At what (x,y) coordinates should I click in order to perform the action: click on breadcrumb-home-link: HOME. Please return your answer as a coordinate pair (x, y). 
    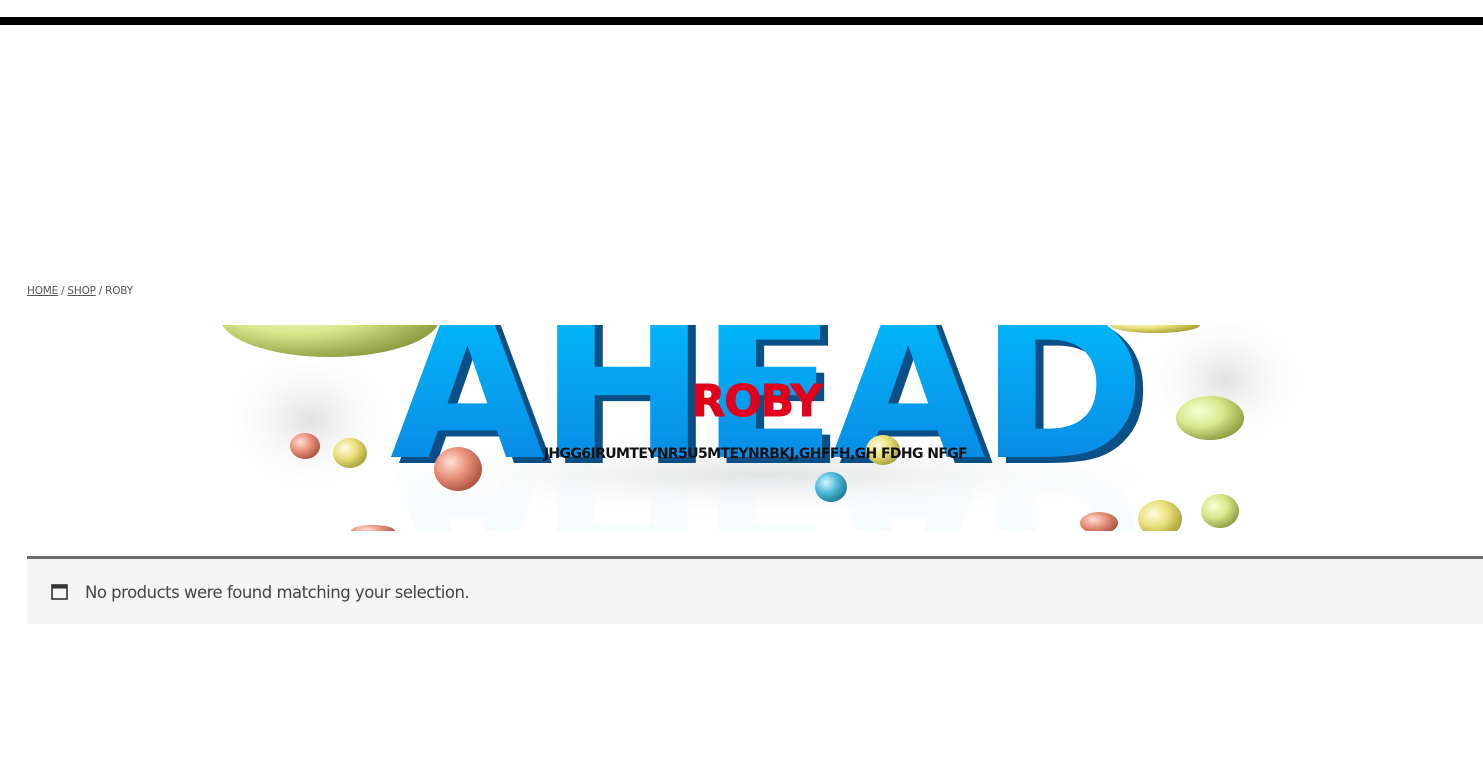
    Looking at the image, I should click on (42, 291).